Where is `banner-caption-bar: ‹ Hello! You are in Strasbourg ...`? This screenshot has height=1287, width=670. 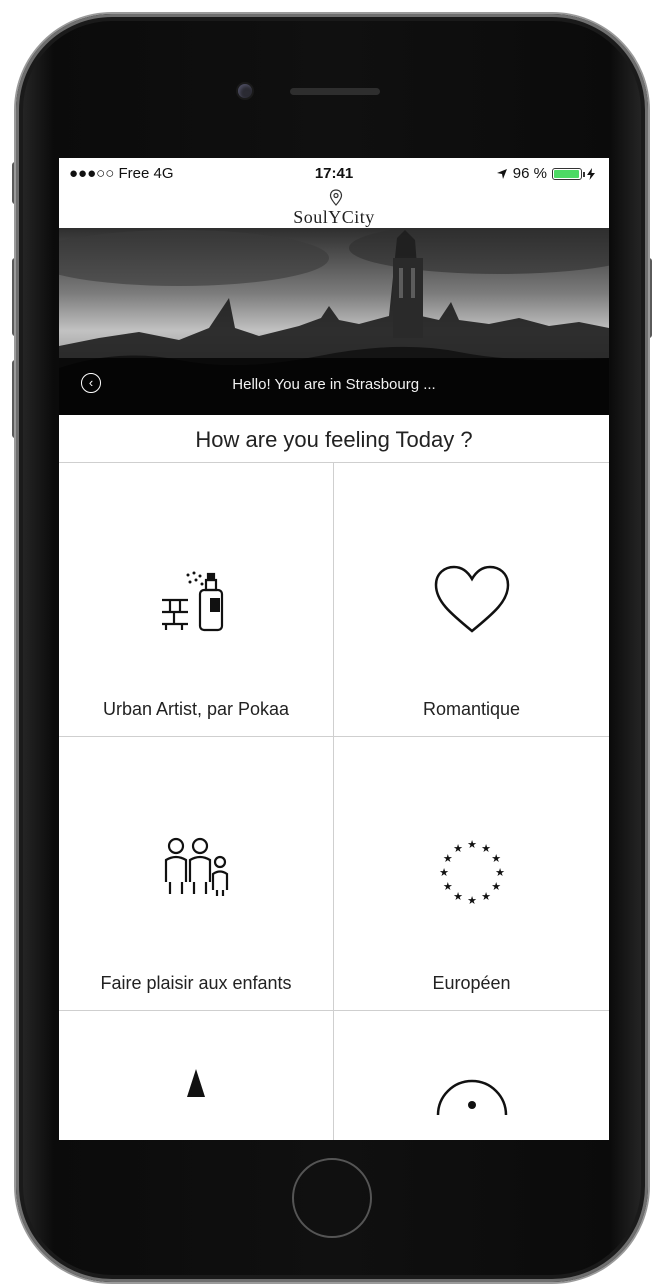
banner-caption-bar: ‹ Hello! You are in Strasbourg ... is located at coordinates (334, 386).